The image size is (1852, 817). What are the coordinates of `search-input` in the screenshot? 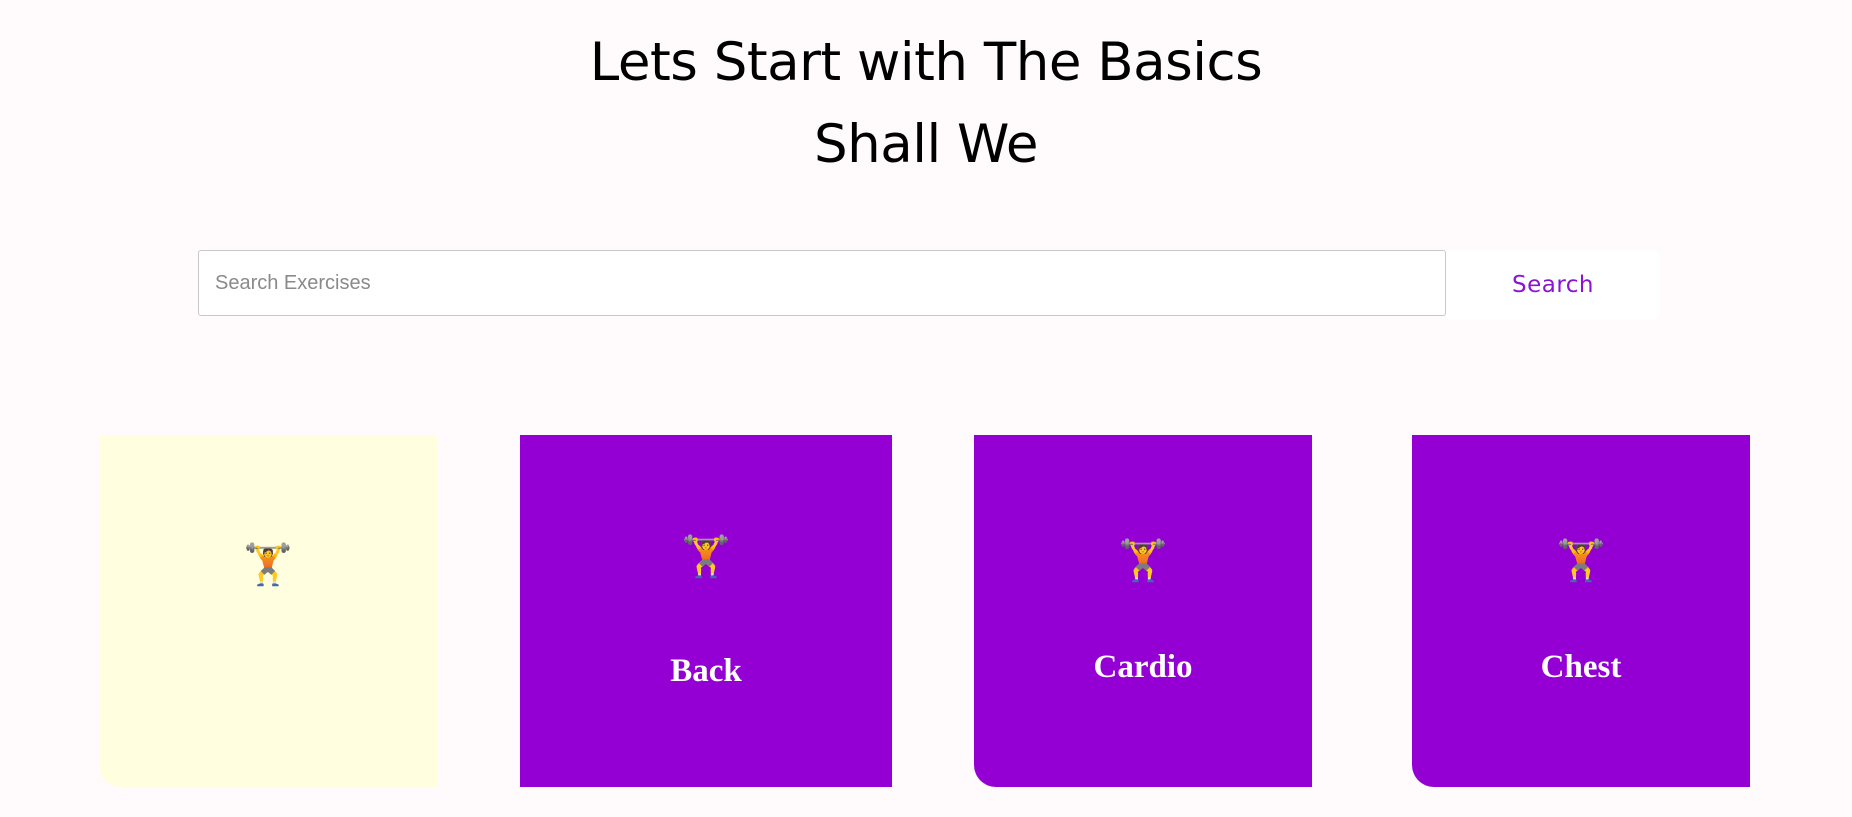 It's located at (822, 283).